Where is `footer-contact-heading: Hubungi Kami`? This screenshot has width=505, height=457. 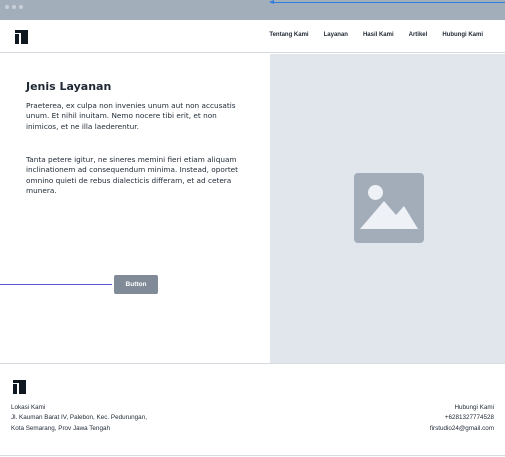 footer-contact-heading: Hubungi Kami is located at coordinates (474, 407).